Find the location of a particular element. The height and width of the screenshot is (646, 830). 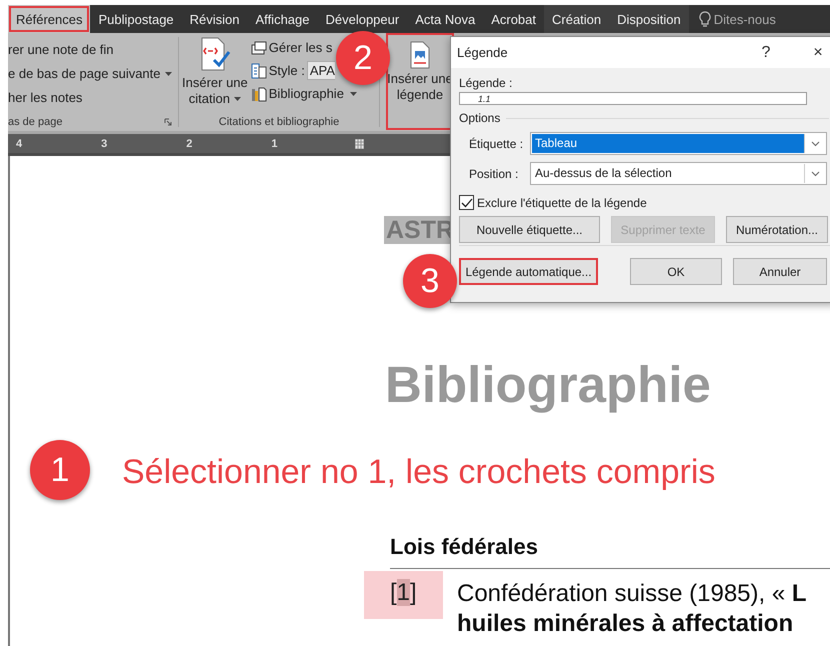

dropdown-field: Tableau is located at coordinates (678, 143).